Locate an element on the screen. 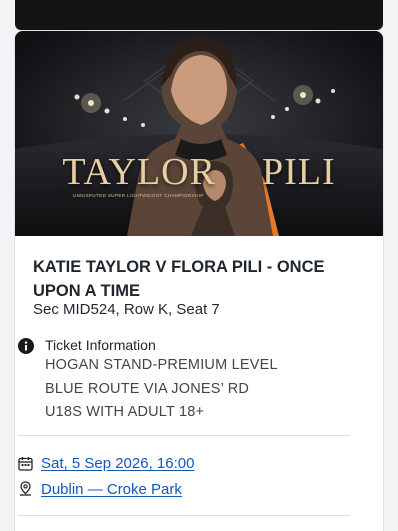 Image resolution: width=398 pixels, height=531 pixels. calendar-icon is located at coordinates (25, 464).